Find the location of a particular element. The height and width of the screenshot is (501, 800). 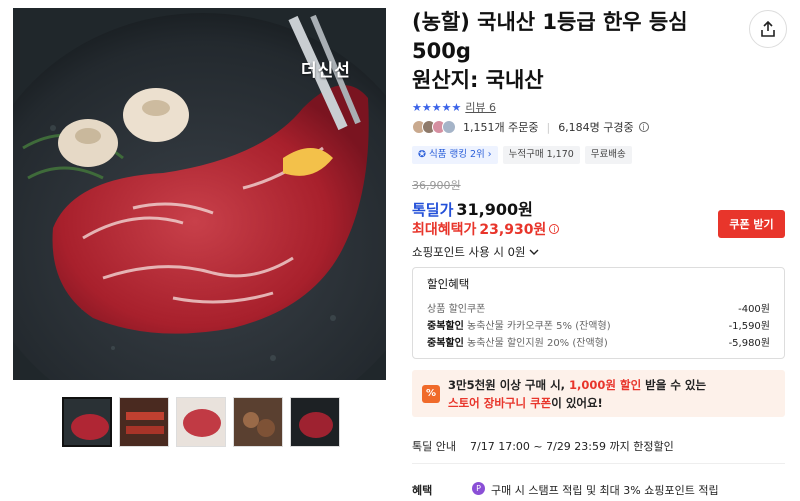

star-rating-icon: ★★★★★ is located at coordinates (437, 107).